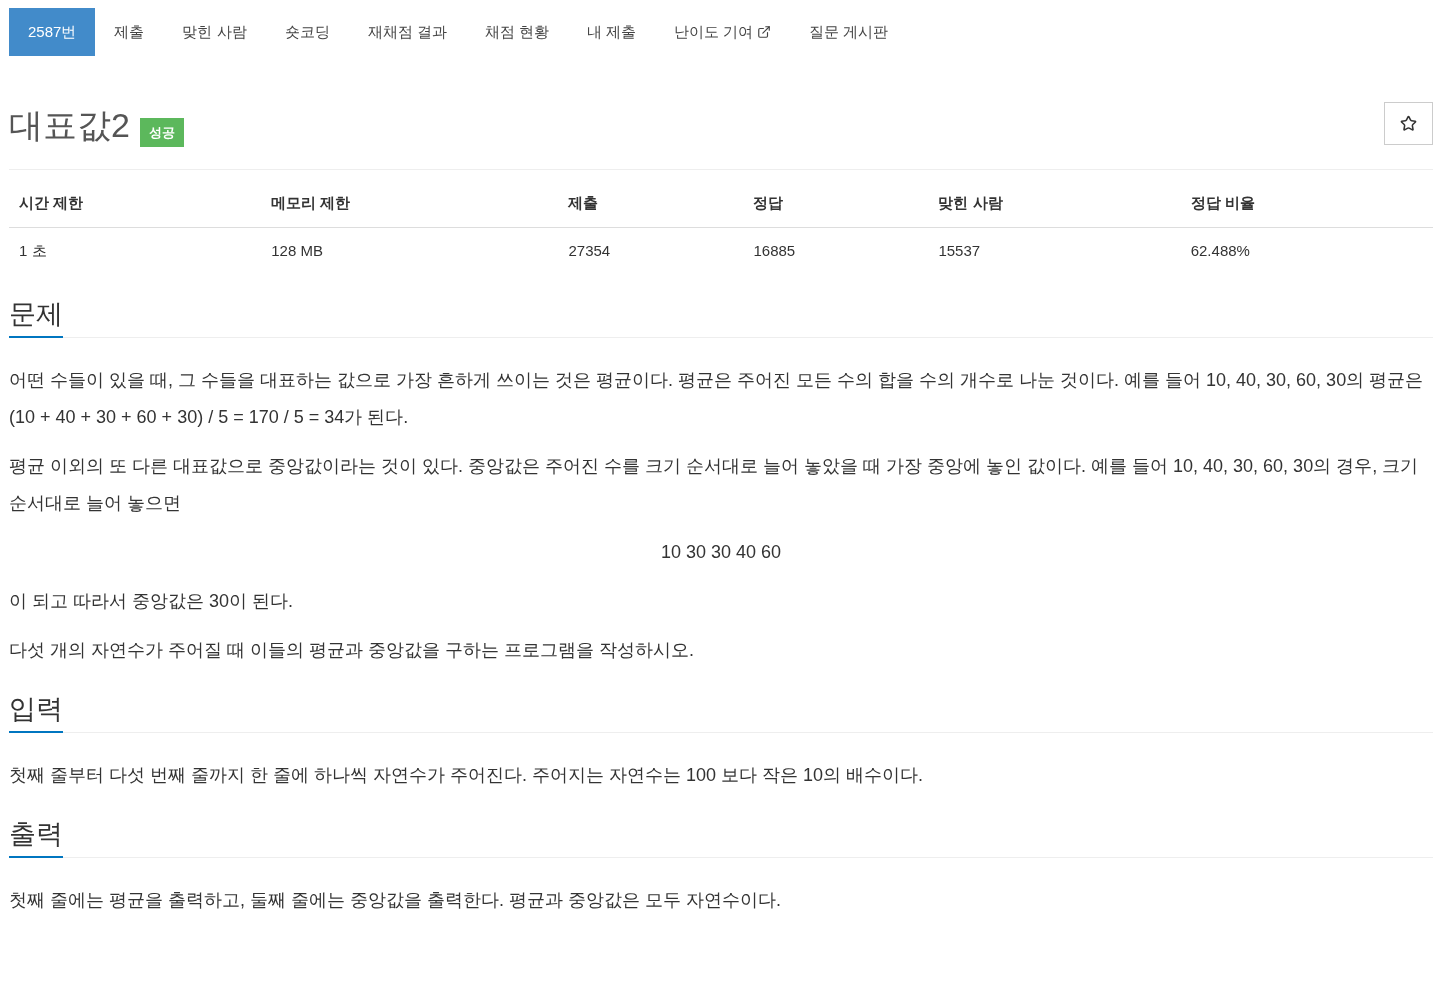 This screenshot has width=1442, height=1000. Describe the element at coordinates (152, 601) in the screenshot. I see `paragraph-text: 이 되고 따라서 중앙값은 30이 된다.` at that location.